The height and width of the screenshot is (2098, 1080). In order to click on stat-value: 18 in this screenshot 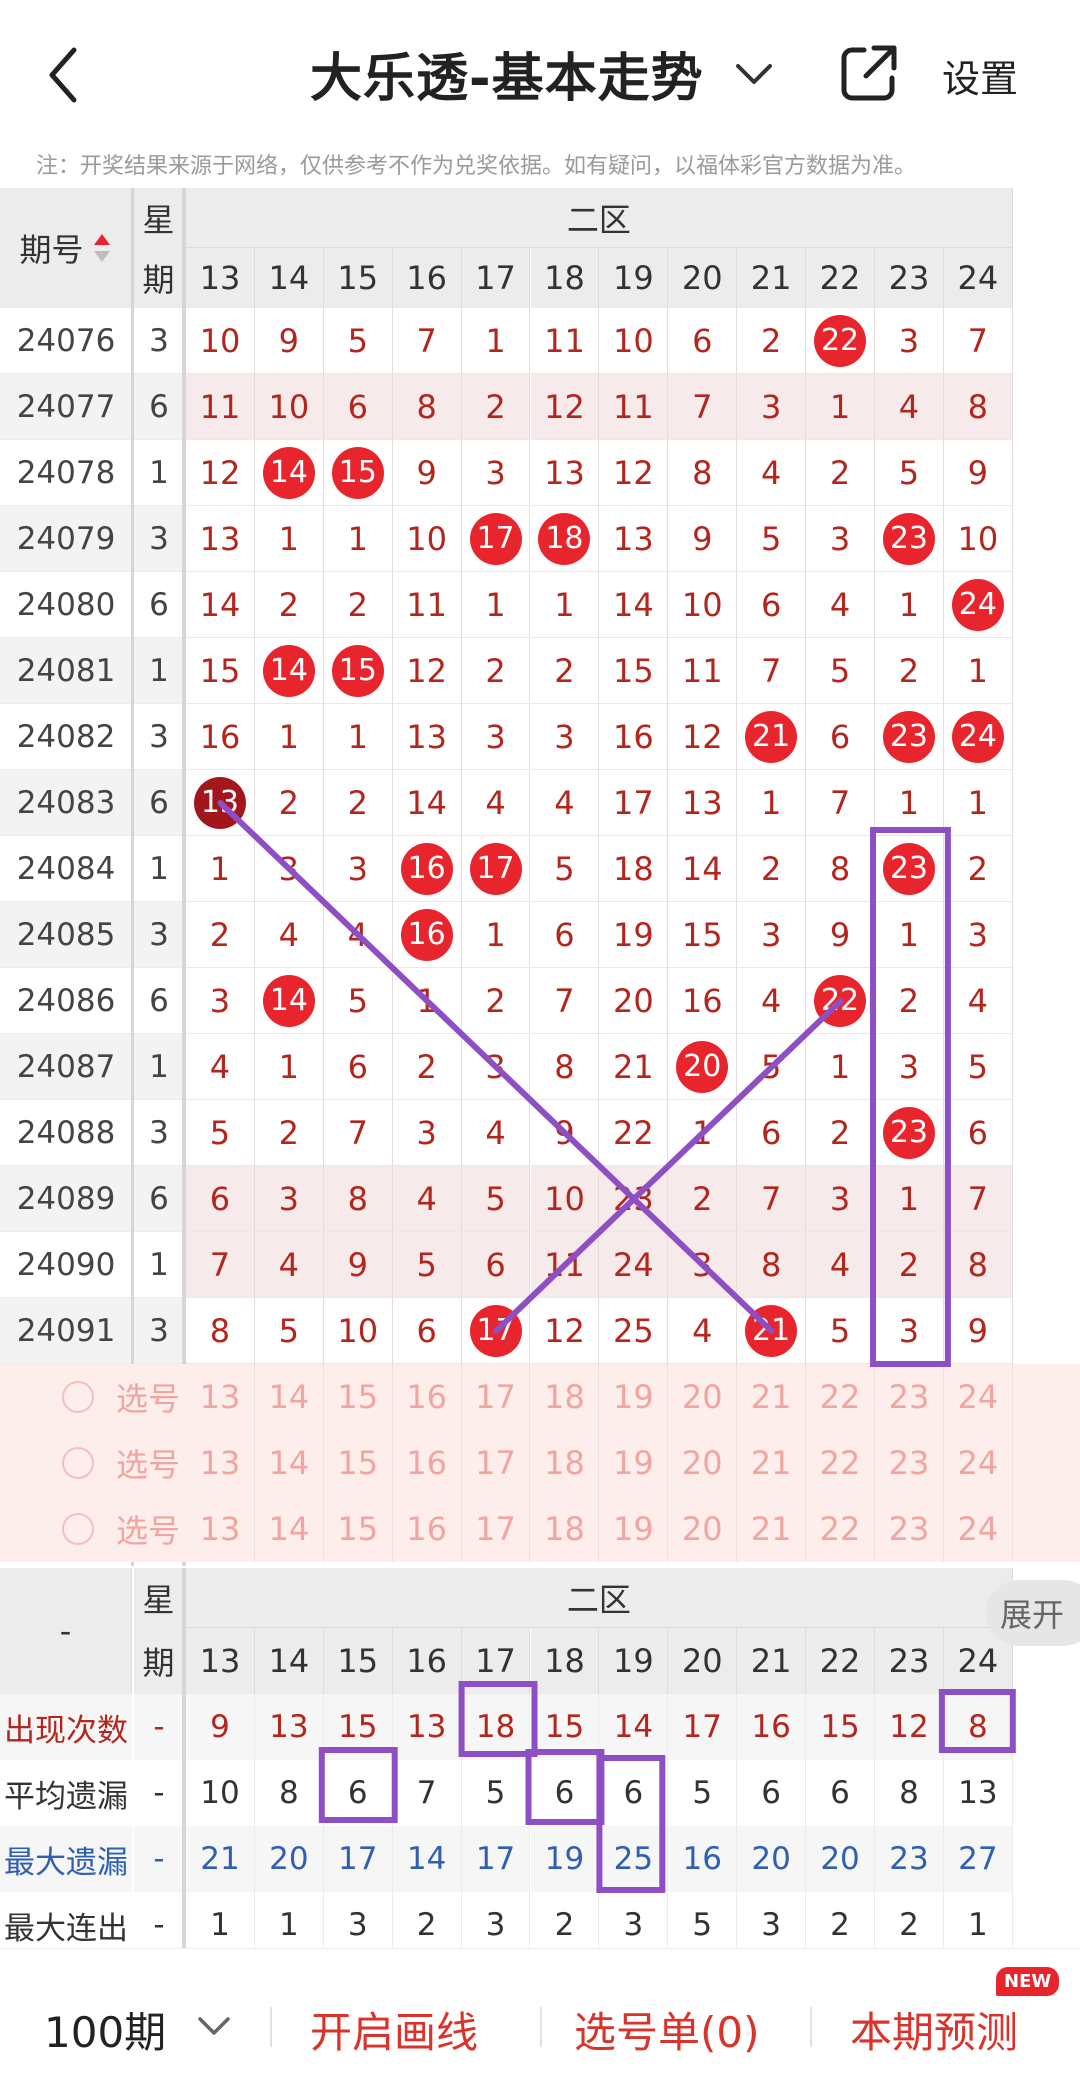, I will do `click(496, 1727)`.